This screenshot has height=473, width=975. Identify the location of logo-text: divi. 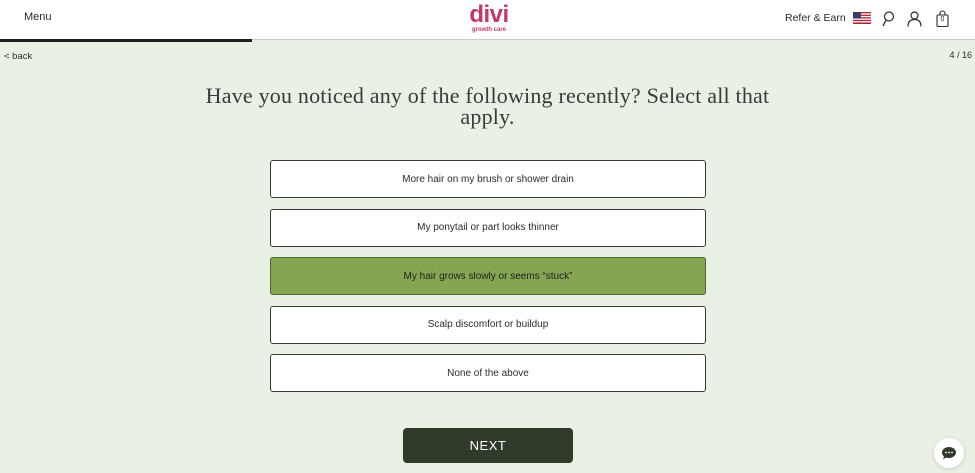
(489, 14).